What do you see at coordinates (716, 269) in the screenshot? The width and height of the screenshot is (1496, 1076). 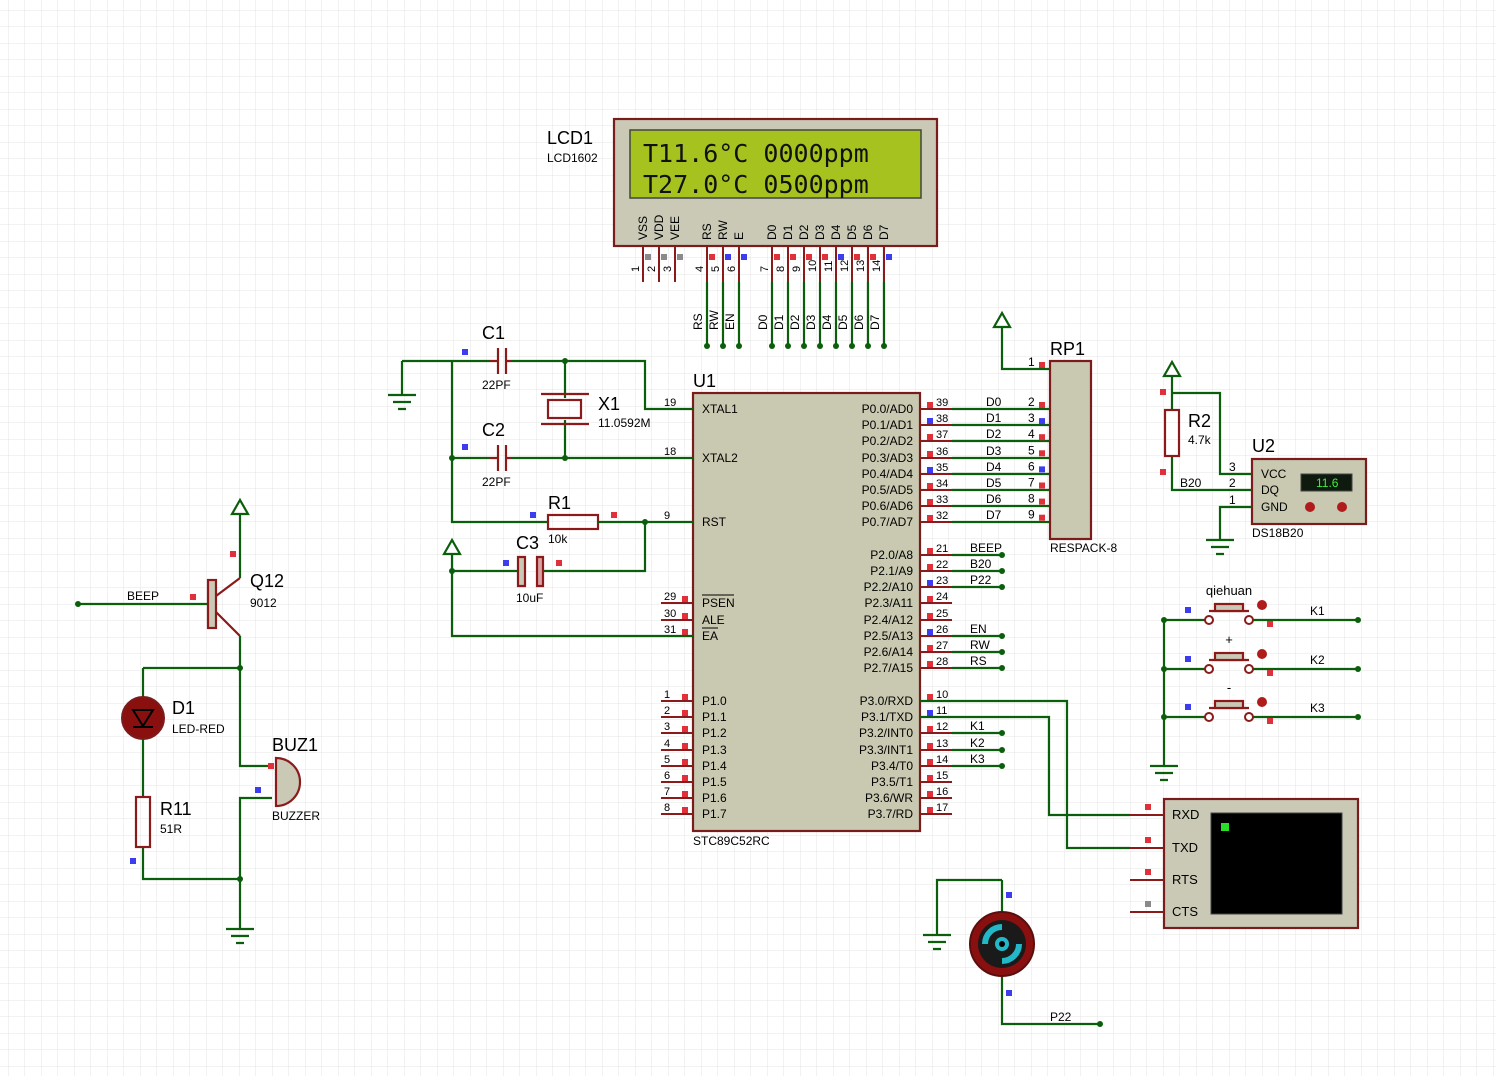 I see `lcd-pin-number: 5` at bounding box center [716, 269].